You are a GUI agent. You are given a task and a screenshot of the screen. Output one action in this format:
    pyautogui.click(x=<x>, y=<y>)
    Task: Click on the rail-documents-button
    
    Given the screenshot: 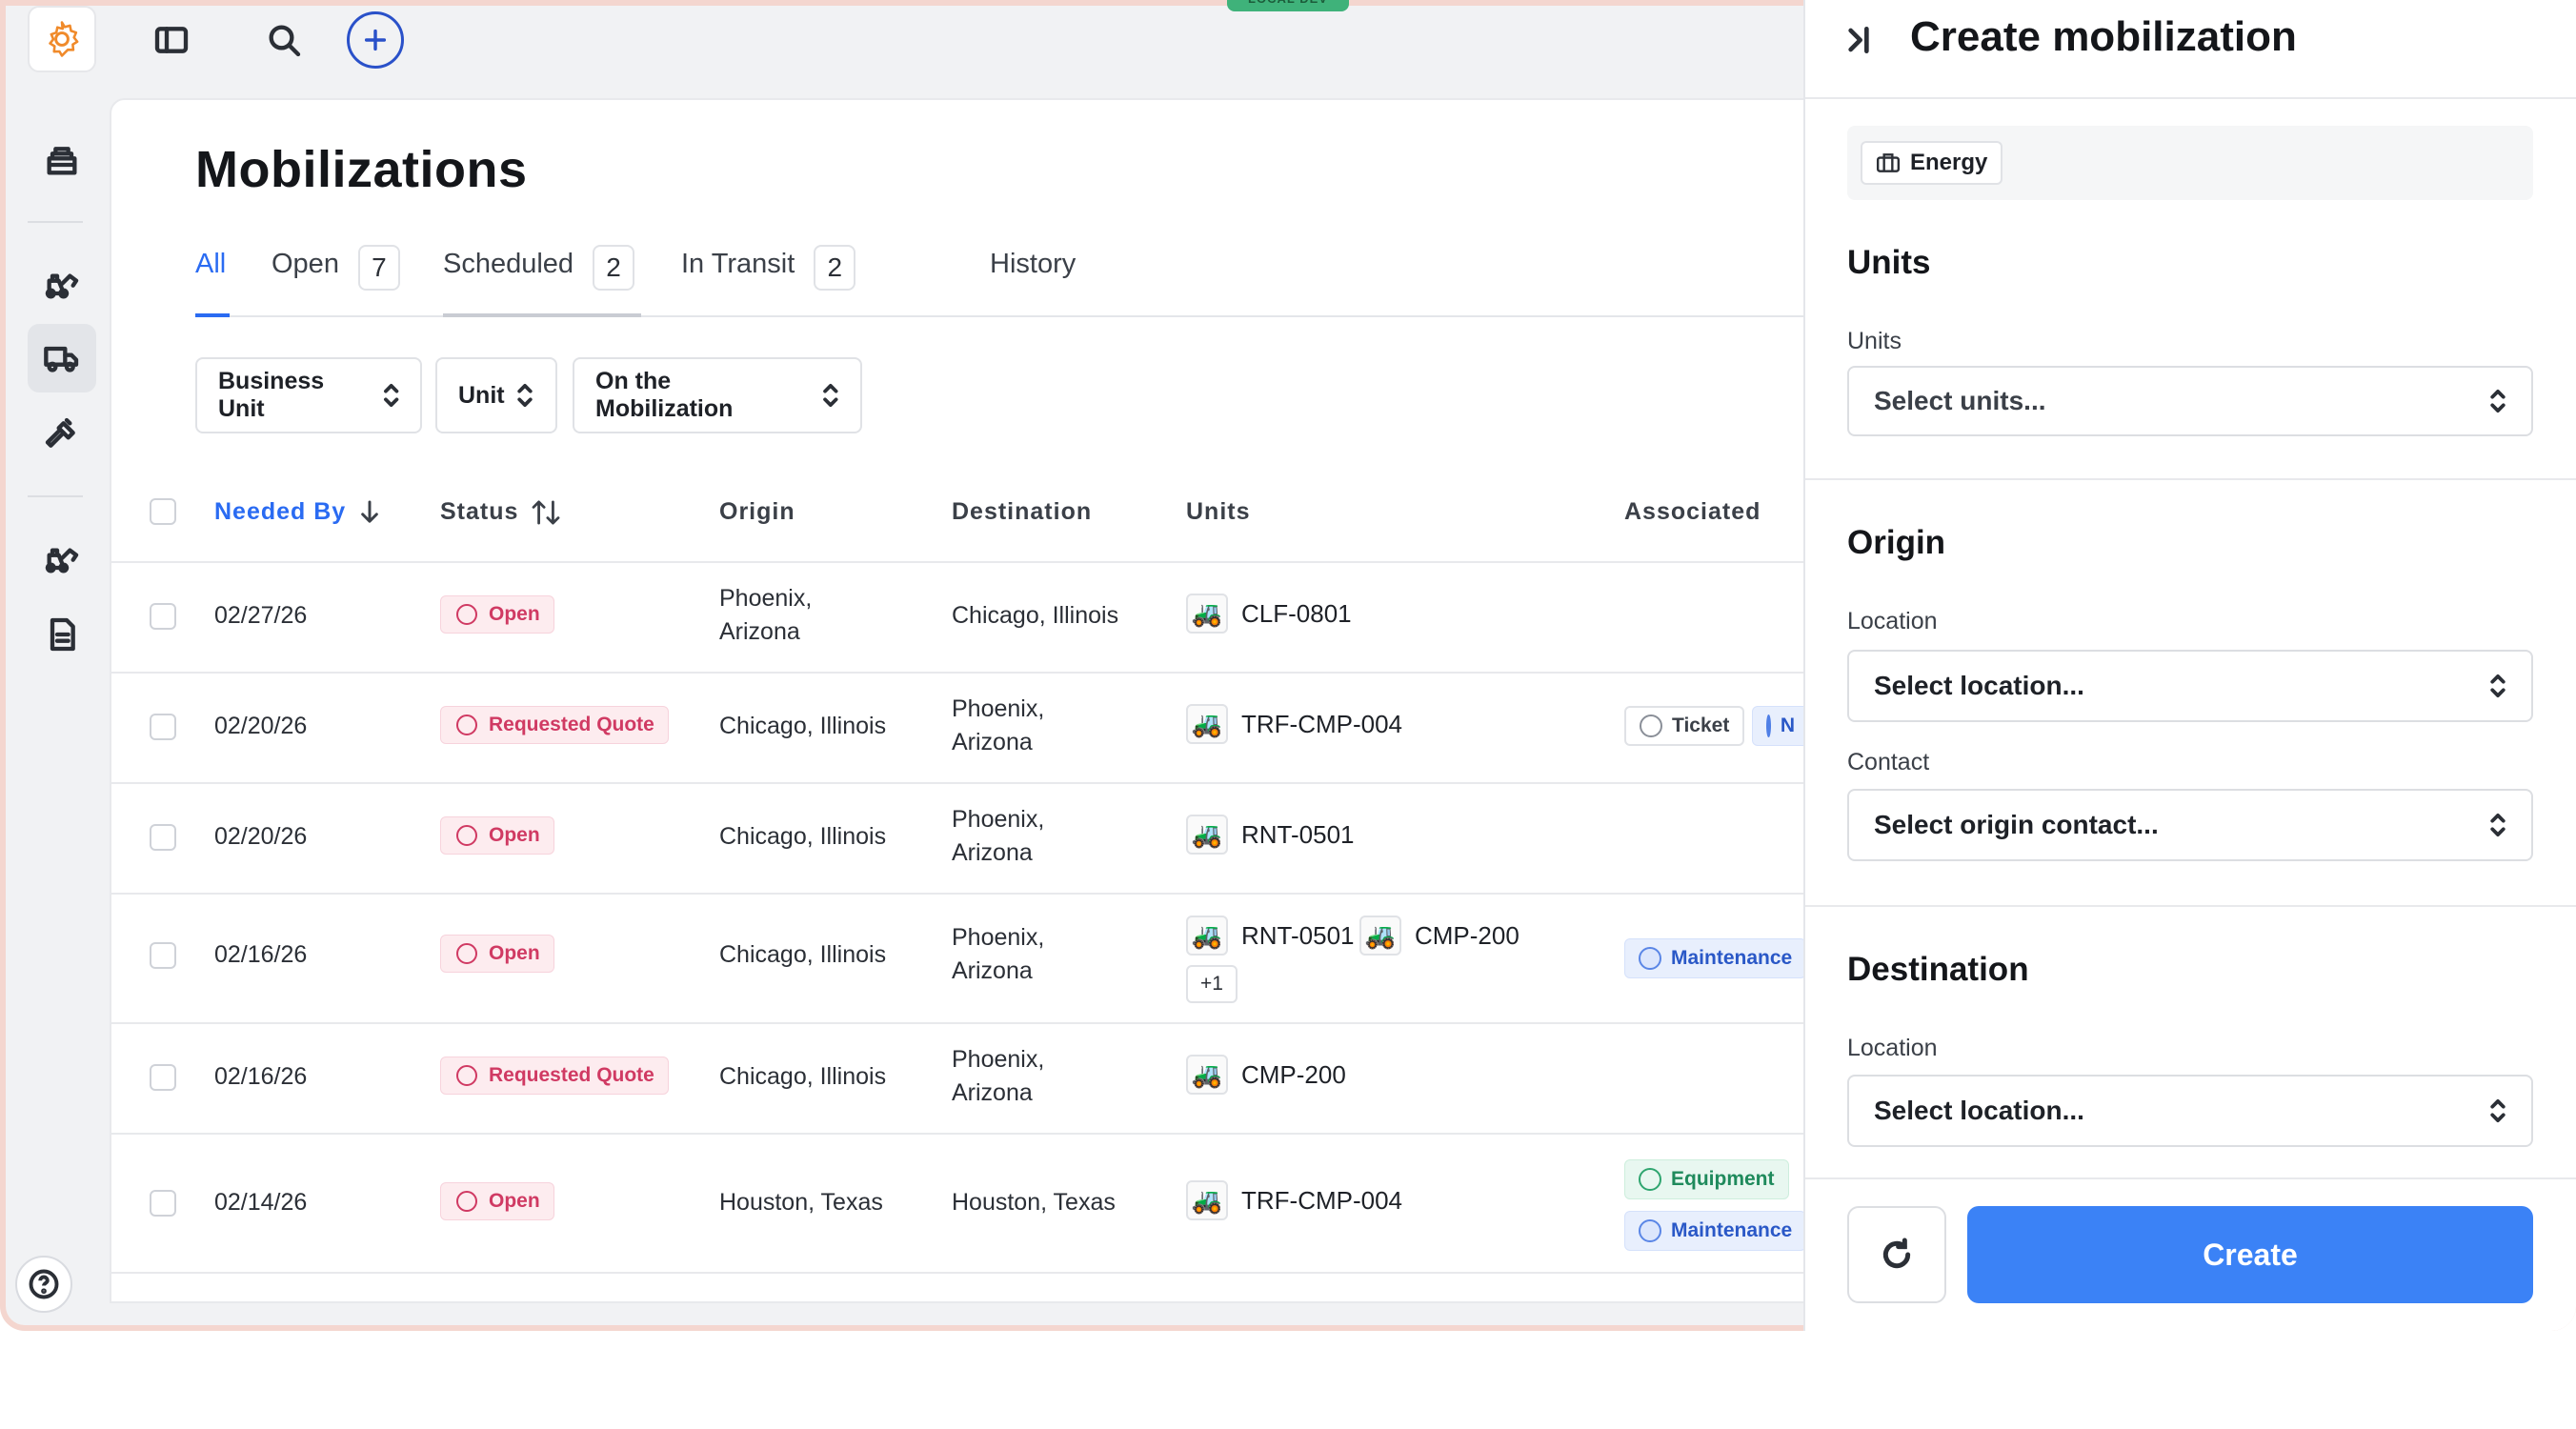 What is the action you would take?
    pyautogui.click(x=62, y=634)
    